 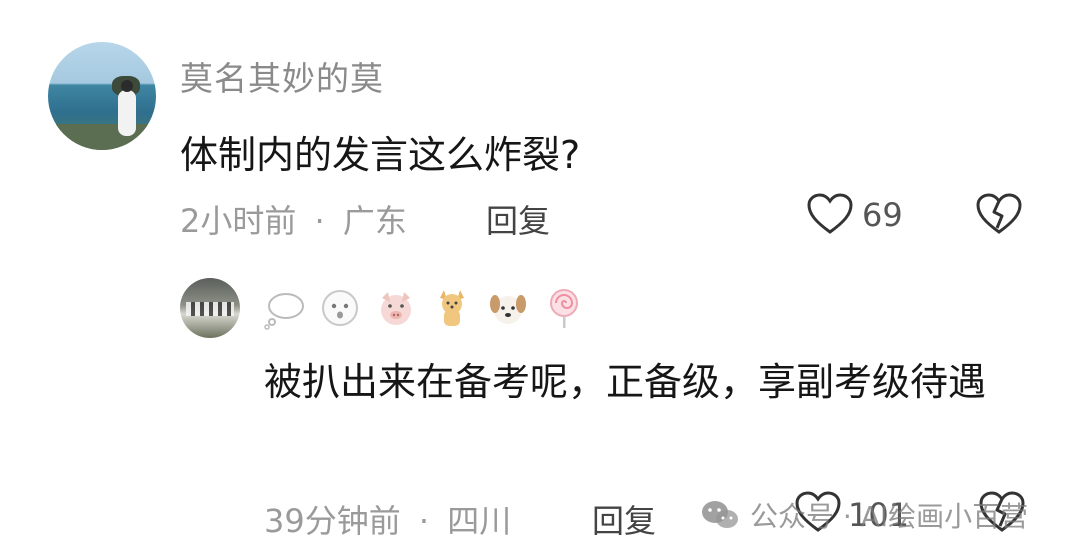 What do you see at coordinates (479, 521) in the screenshot?
I see `reply-location: 四川` at bounding box center [479, 521].